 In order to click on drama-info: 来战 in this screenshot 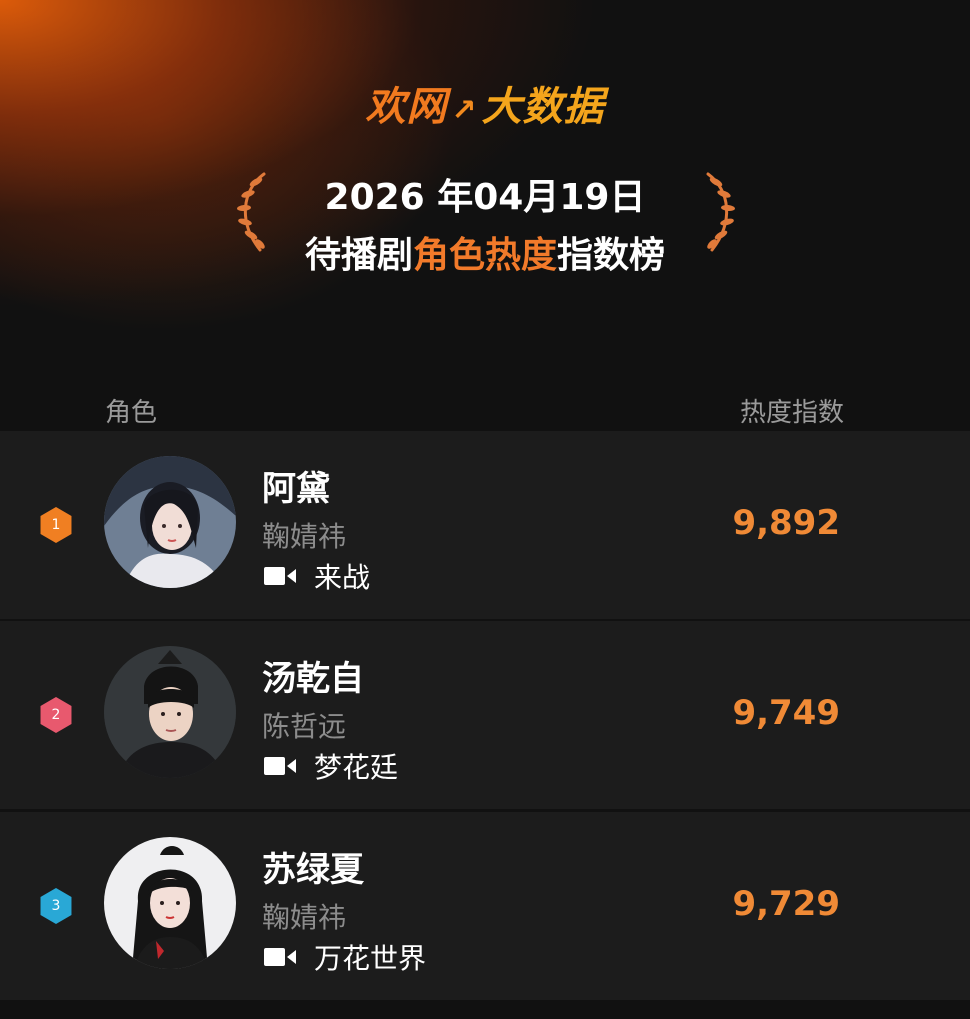, I will do `click(317, 576)`.